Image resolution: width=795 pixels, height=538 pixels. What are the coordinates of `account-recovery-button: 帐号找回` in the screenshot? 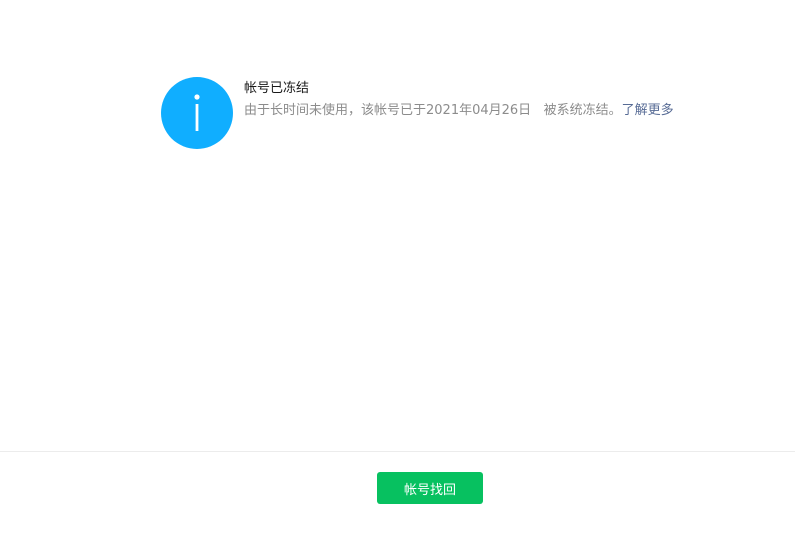 It's located at (430, 488).